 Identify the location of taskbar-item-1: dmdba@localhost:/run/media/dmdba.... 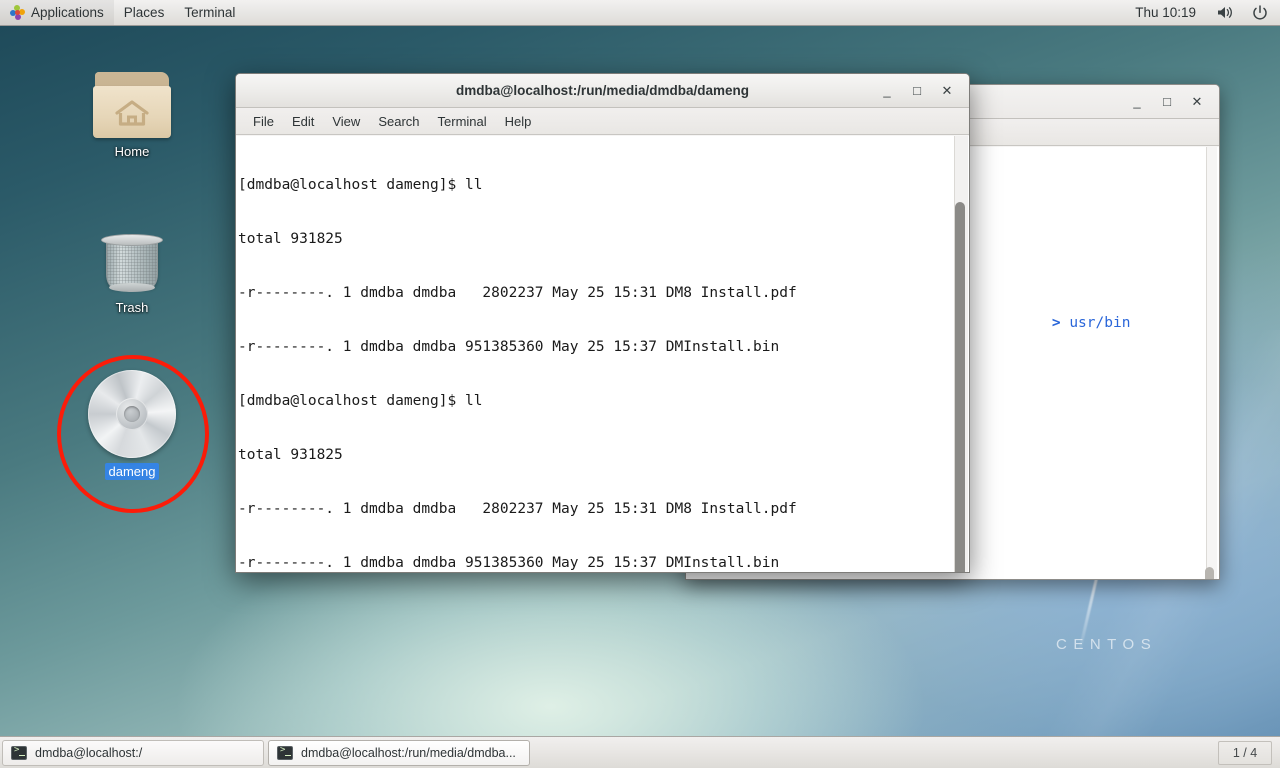
(399, 752).